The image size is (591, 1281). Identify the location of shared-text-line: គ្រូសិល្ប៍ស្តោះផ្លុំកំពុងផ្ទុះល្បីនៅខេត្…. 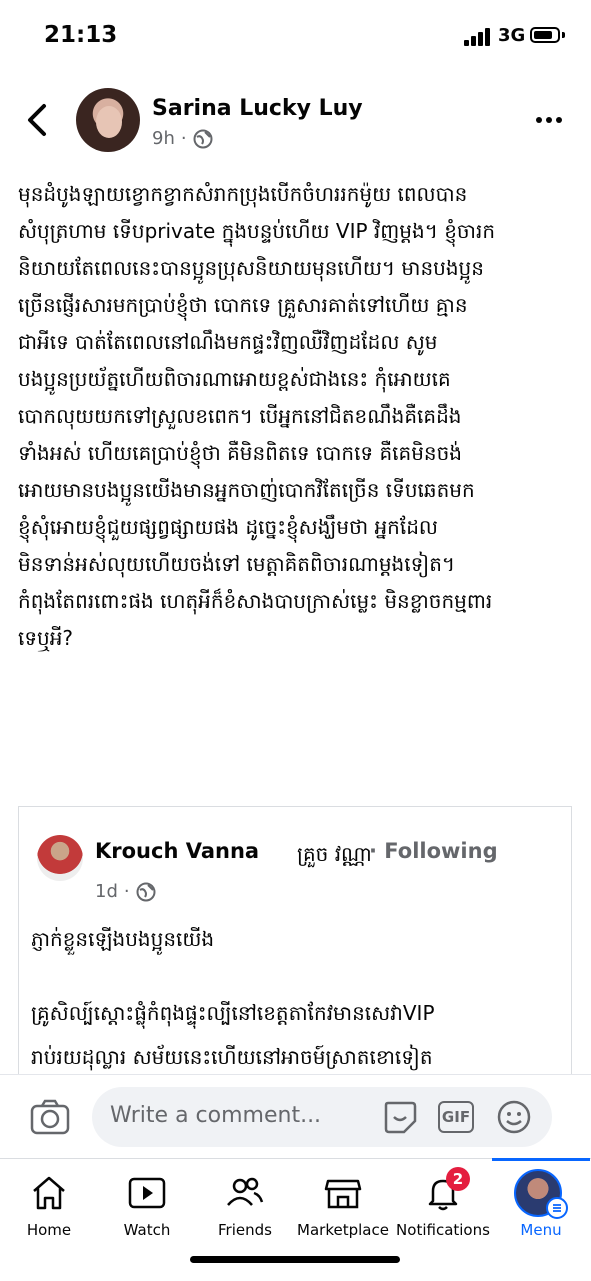
(233, 1013).